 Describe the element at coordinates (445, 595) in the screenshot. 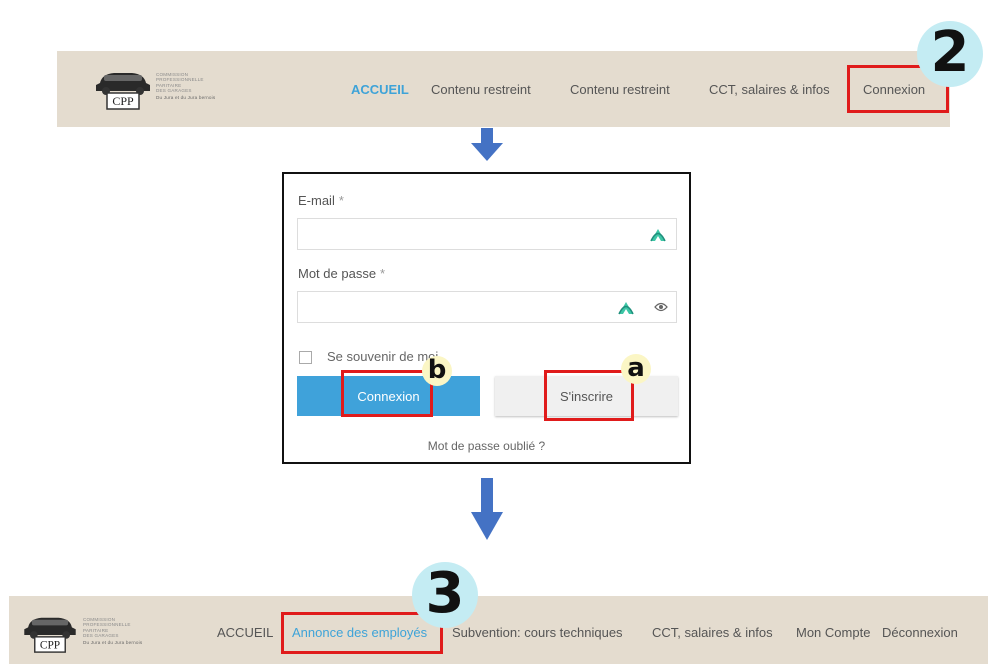

I see `step-badge-3: 3` at that location.